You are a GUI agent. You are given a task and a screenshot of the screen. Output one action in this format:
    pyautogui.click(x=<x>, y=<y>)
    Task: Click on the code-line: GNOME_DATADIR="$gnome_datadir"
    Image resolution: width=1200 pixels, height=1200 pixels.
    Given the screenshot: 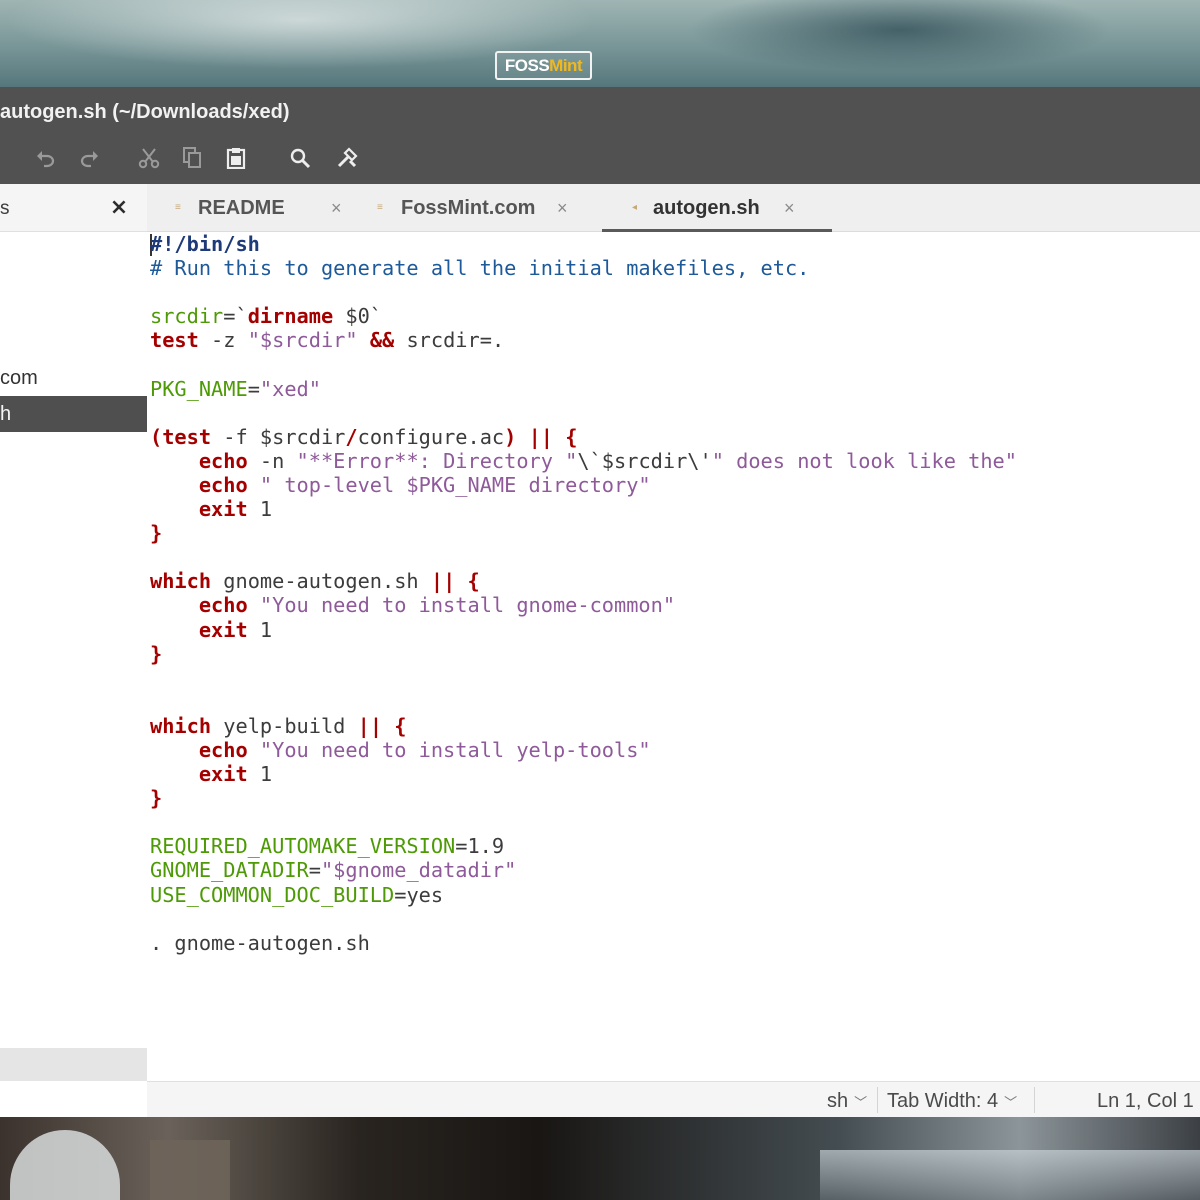 What is the action you would take?
    pyautogui.click(x=333, y=870)
    